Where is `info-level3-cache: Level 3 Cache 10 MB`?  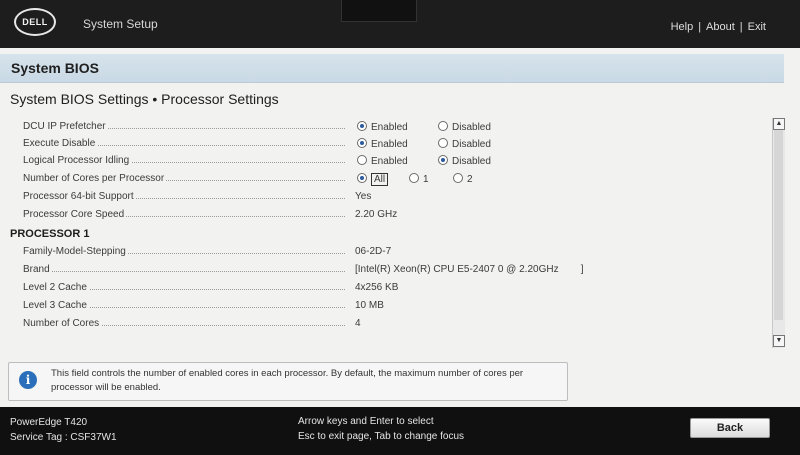
info-level3-cache: Level 3 Cache 10 MB is located at coordinates (385, 306).